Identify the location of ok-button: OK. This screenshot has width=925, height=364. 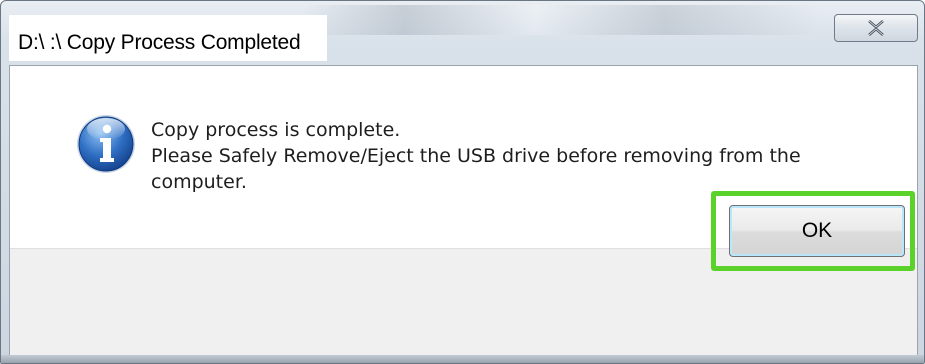
(817, 231).